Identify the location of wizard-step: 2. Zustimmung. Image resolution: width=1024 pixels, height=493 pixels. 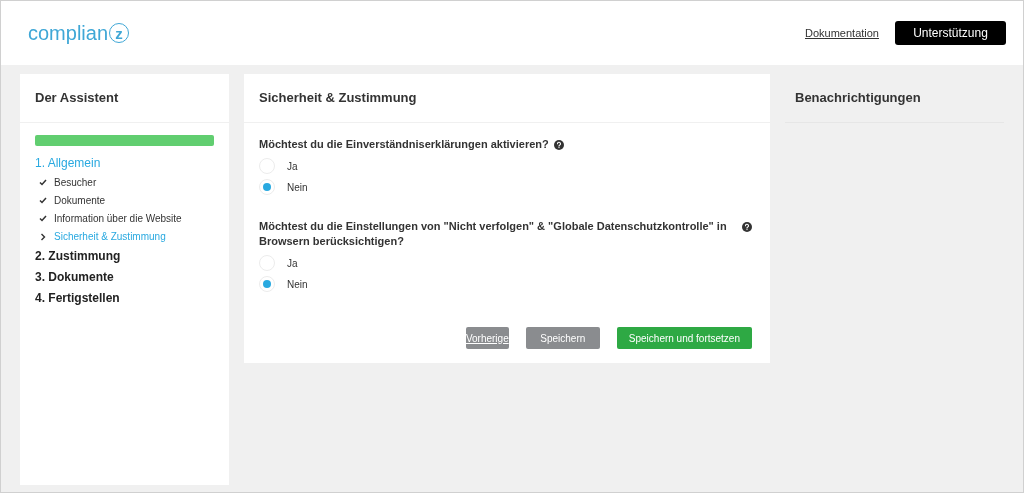
(124, 256).